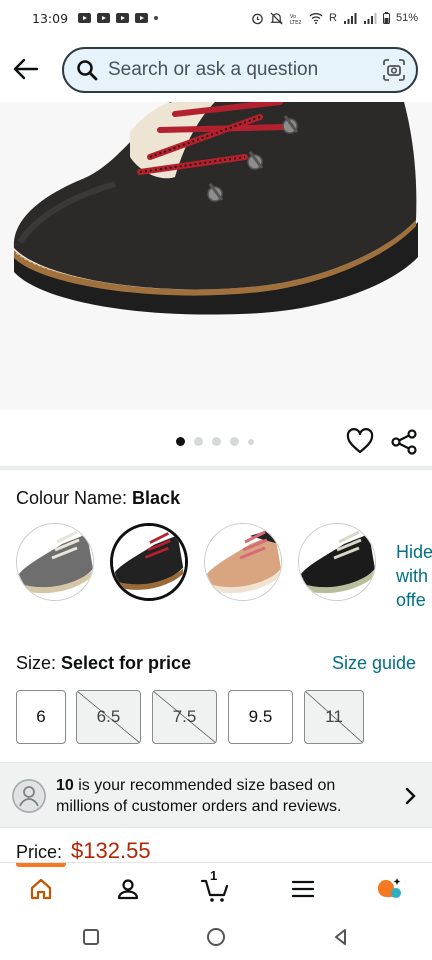  What do you see at coordinates (414, 576) in the screenshot?
I see `hide-offers-link: Hide with offe` at bounding box center [414, 576].